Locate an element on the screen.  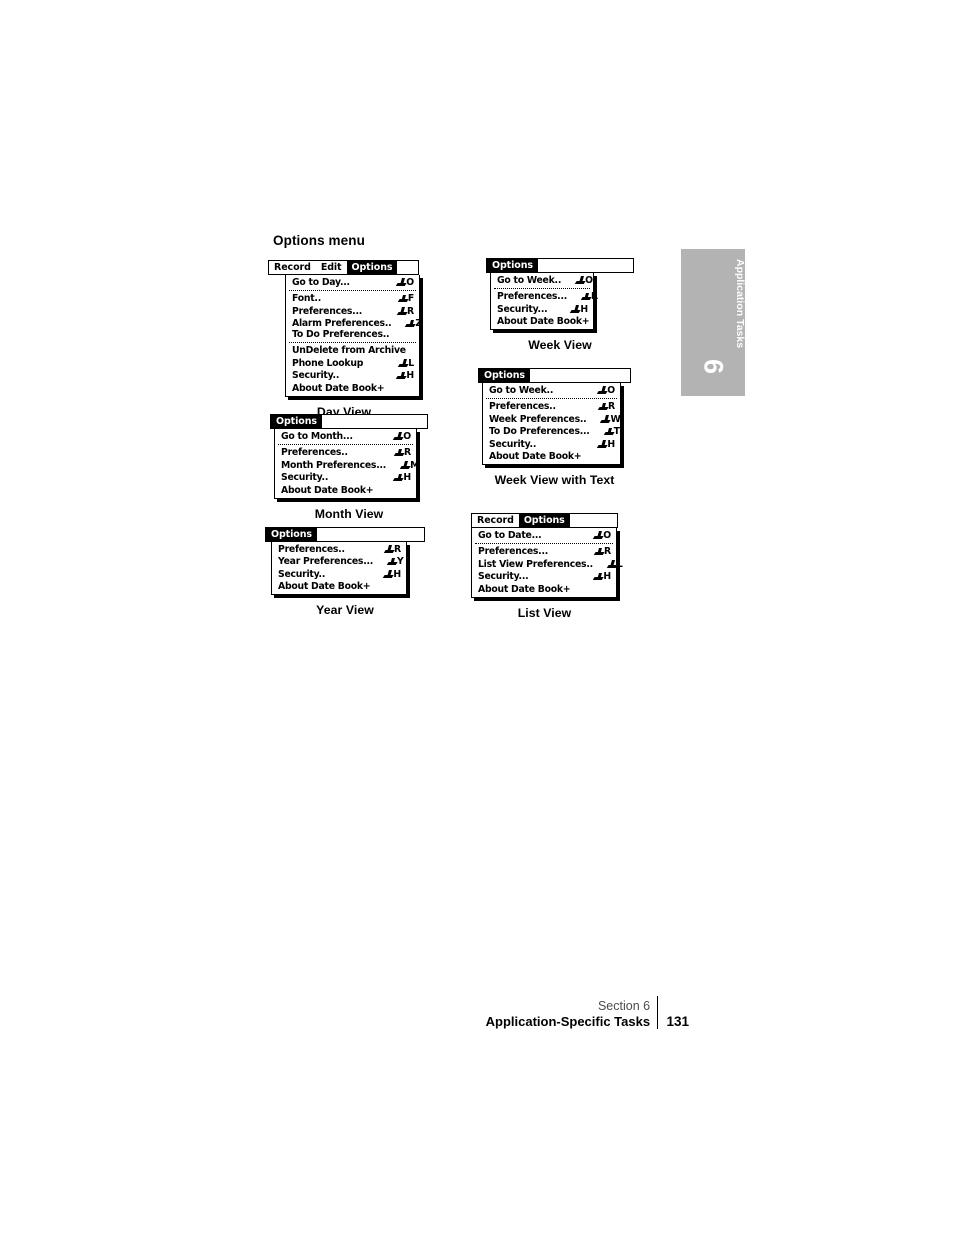
menu-item: Alarm Preferences.. Z is located at coordinates (354, 324).